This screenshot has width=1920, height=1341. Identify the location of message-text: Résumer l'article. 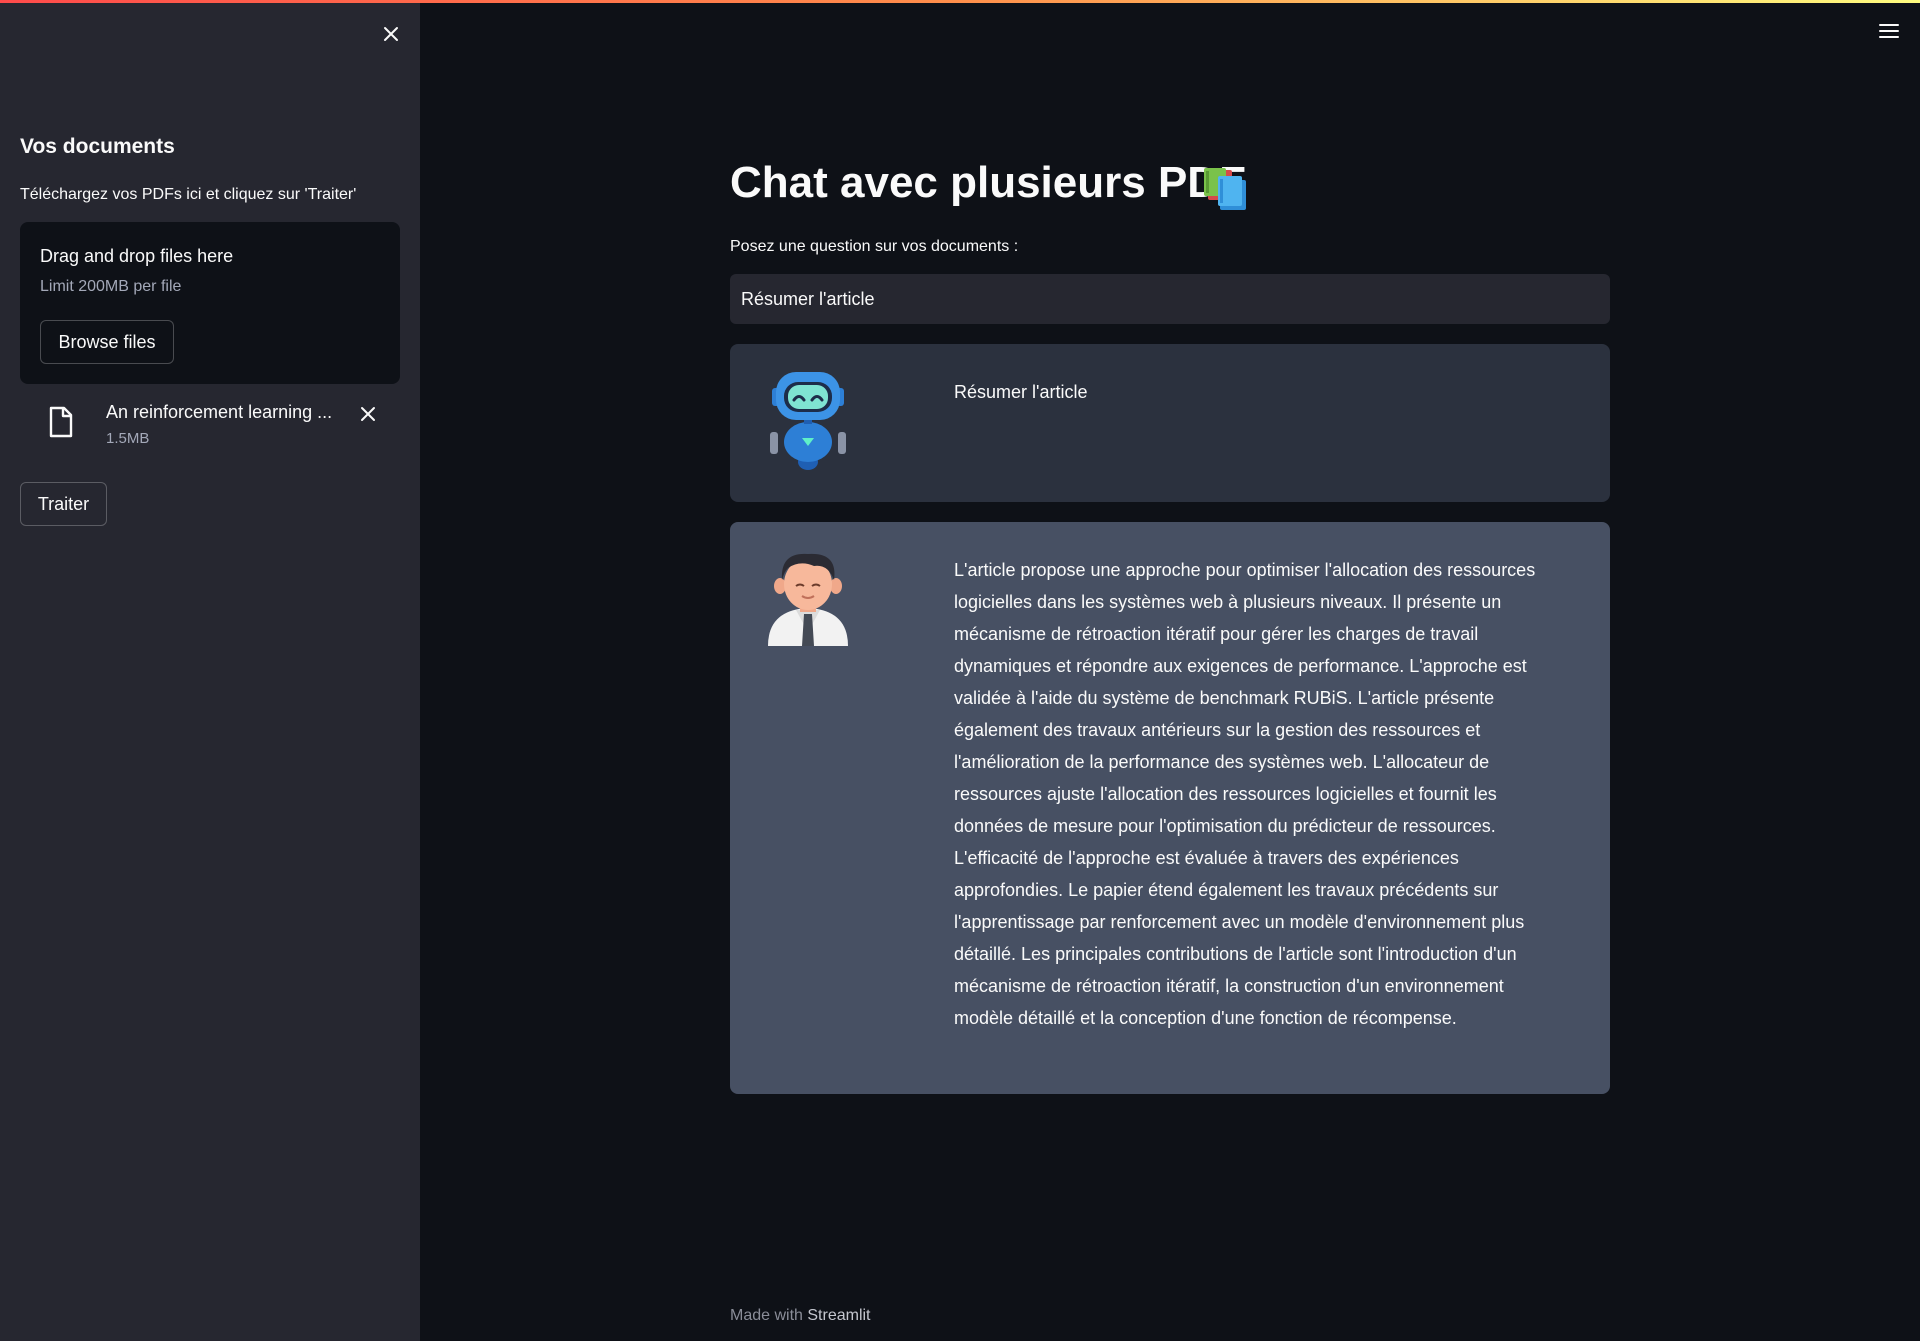
(1021, 392).